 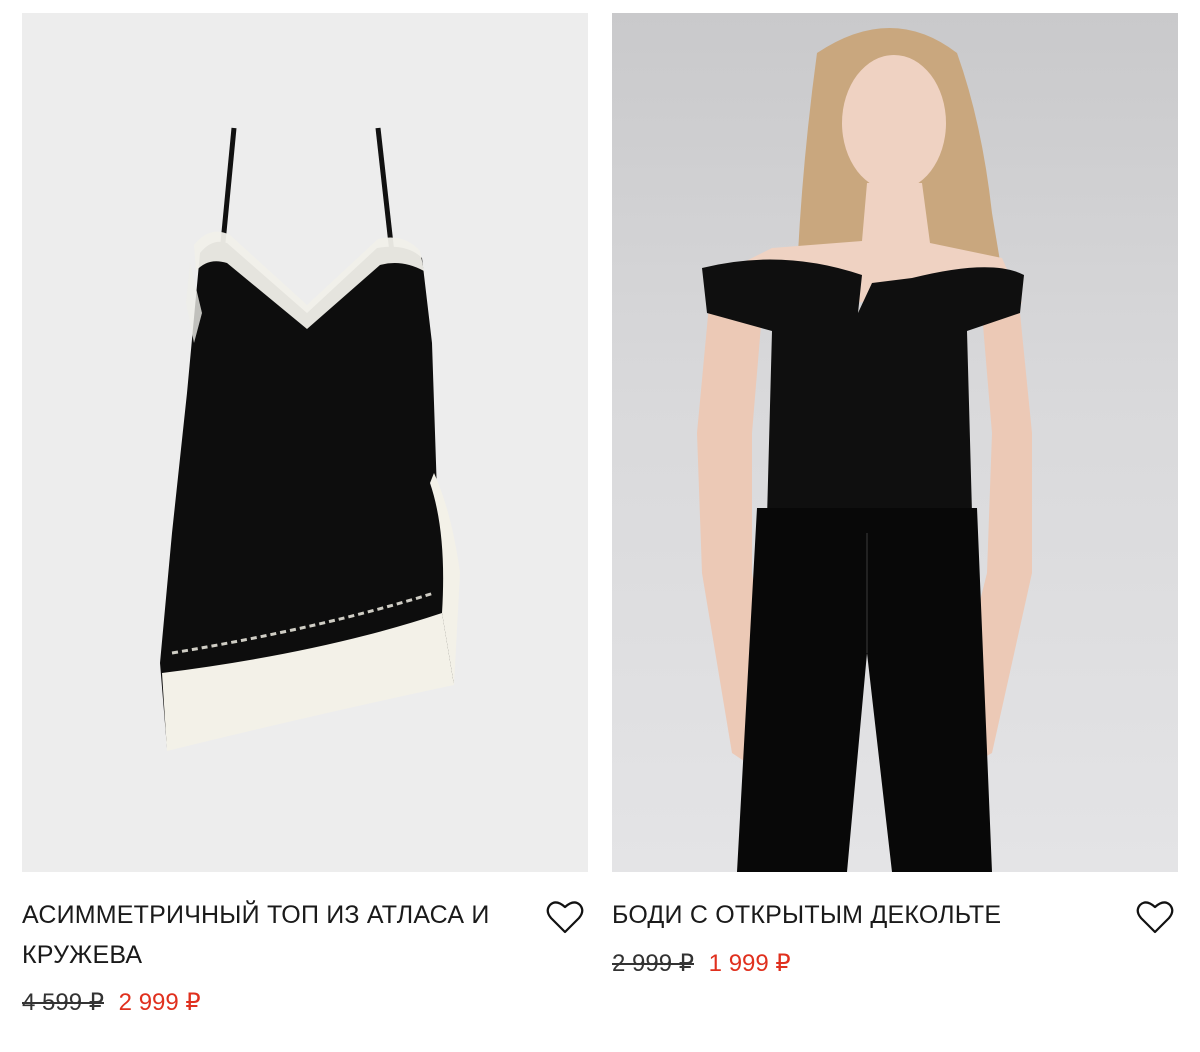 What do you see at coordinates (63, 1002) in the screenshot?
I see `old-price: 4 599 ₽` at bounding box center [63, 1002].